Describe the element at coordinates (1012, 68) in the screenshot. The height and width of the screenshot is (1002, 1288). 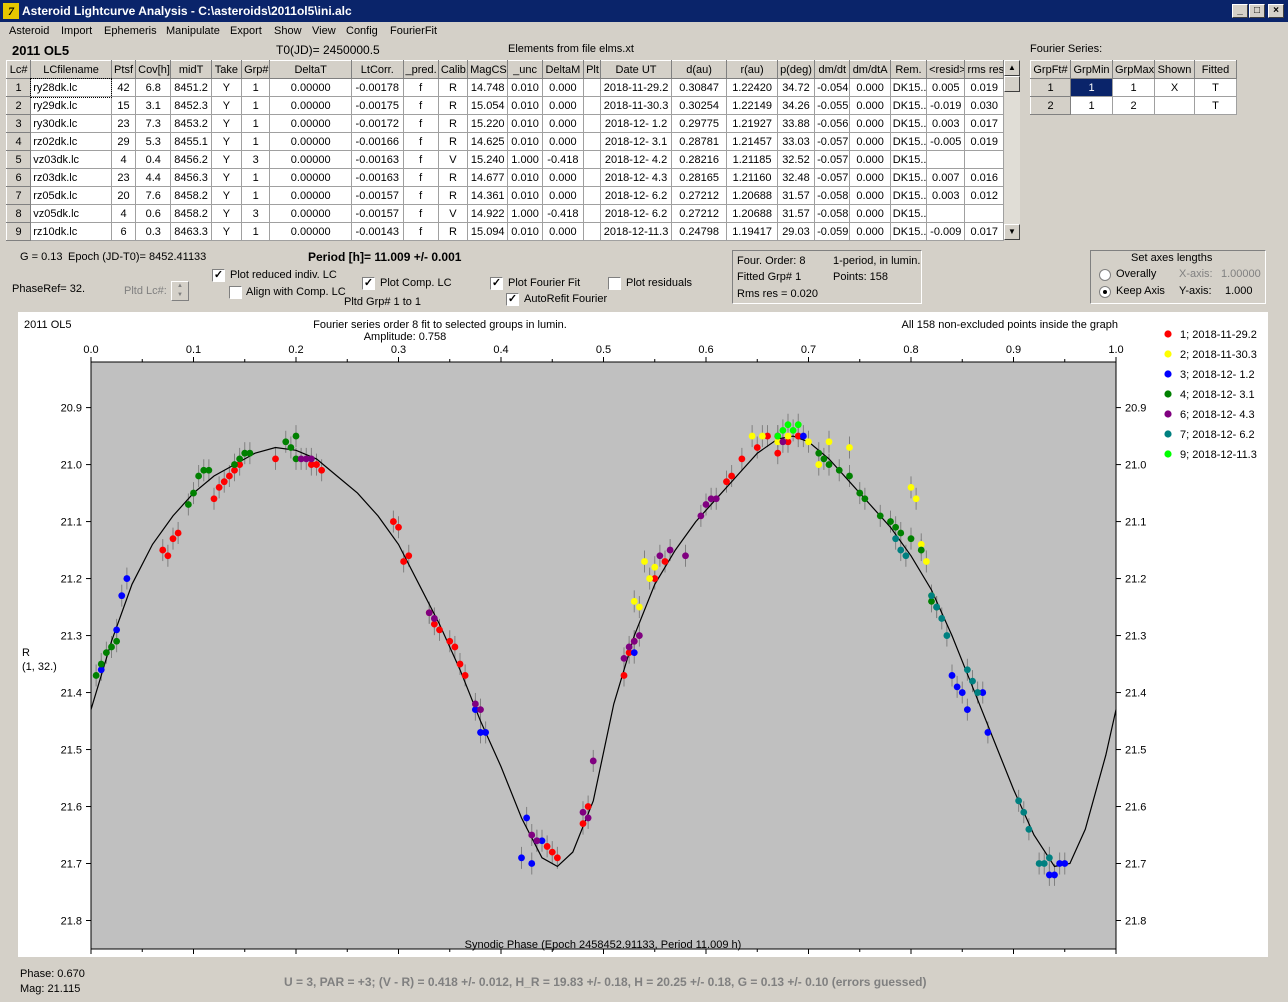
I see `scroll-up-button: ▲` at that location.